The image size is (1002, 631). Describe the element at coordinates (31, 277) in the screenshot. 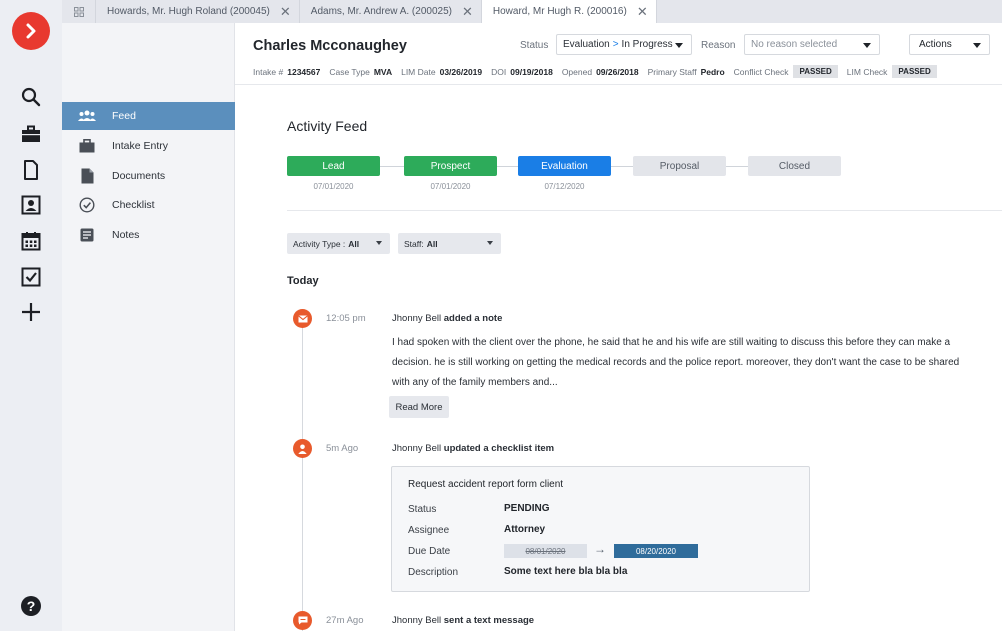

I see `checkbox-icon` at that location.